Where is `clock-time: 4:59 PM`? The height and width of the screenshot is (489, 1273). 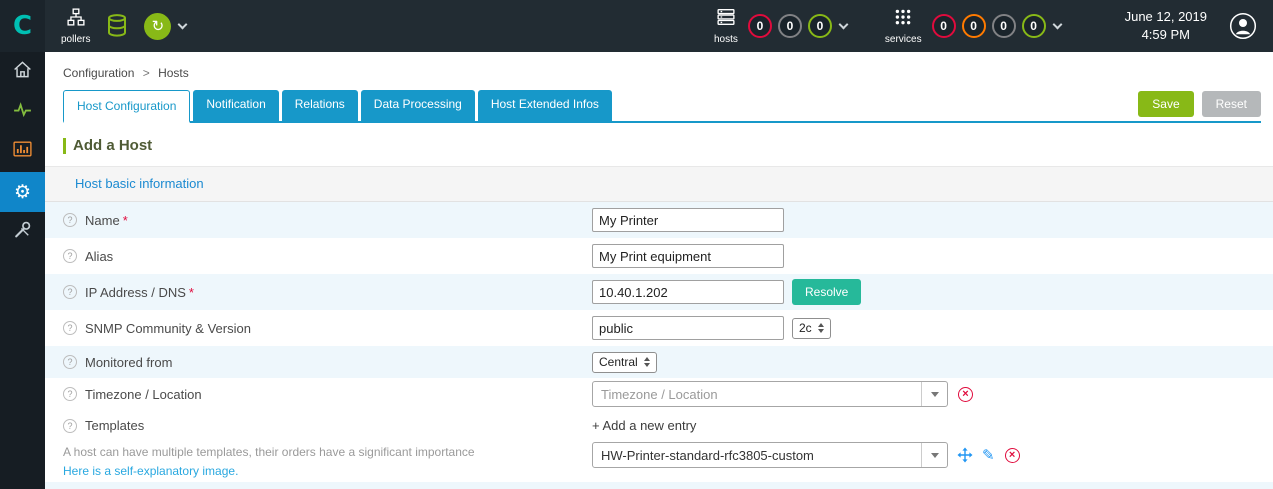
clock-time: 4:59 PM is located at coordinates (1165, 34).